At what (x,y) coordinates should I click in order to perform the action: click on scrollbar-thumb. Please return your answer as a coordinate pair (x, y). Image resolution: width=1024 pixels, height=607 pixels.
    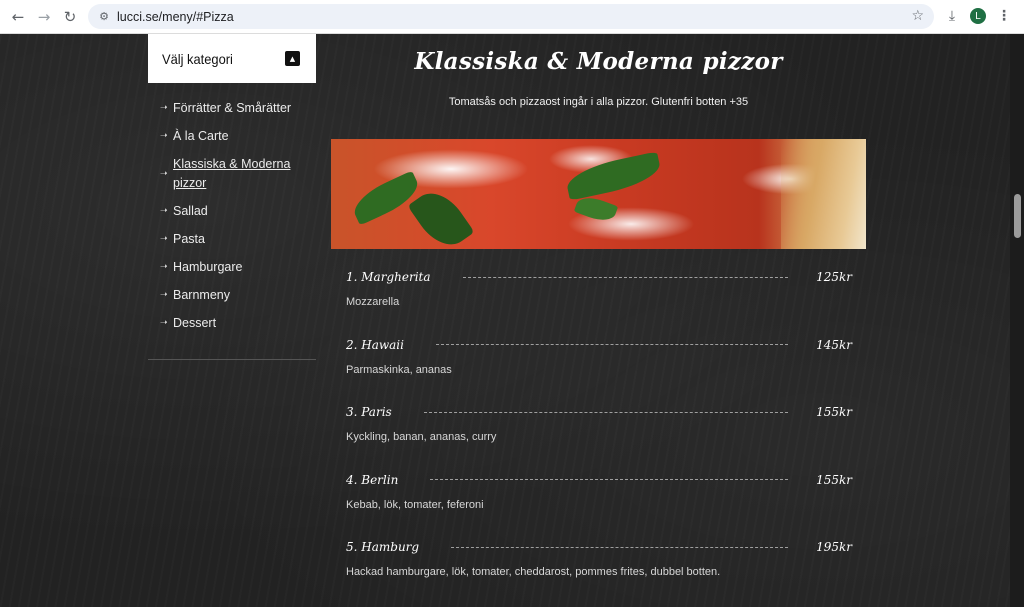
    Looking at the image, I should click on (1017, 216).